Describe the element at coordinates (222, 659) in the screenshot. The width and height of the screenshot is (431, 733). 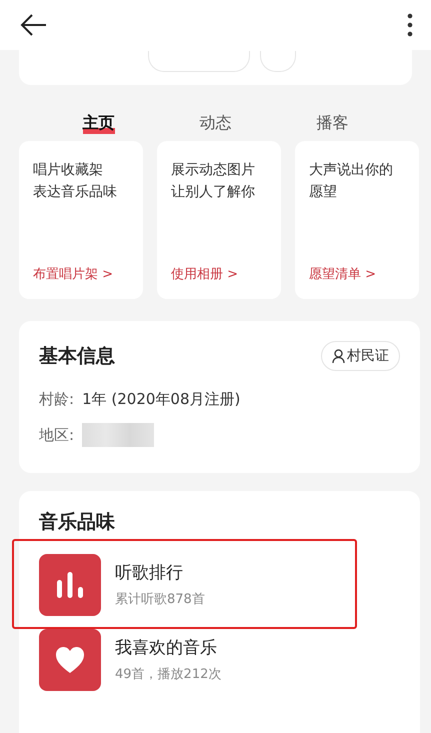
I see `music-list-item: 我喜欢的音乐 49首，播放212次` at that location.